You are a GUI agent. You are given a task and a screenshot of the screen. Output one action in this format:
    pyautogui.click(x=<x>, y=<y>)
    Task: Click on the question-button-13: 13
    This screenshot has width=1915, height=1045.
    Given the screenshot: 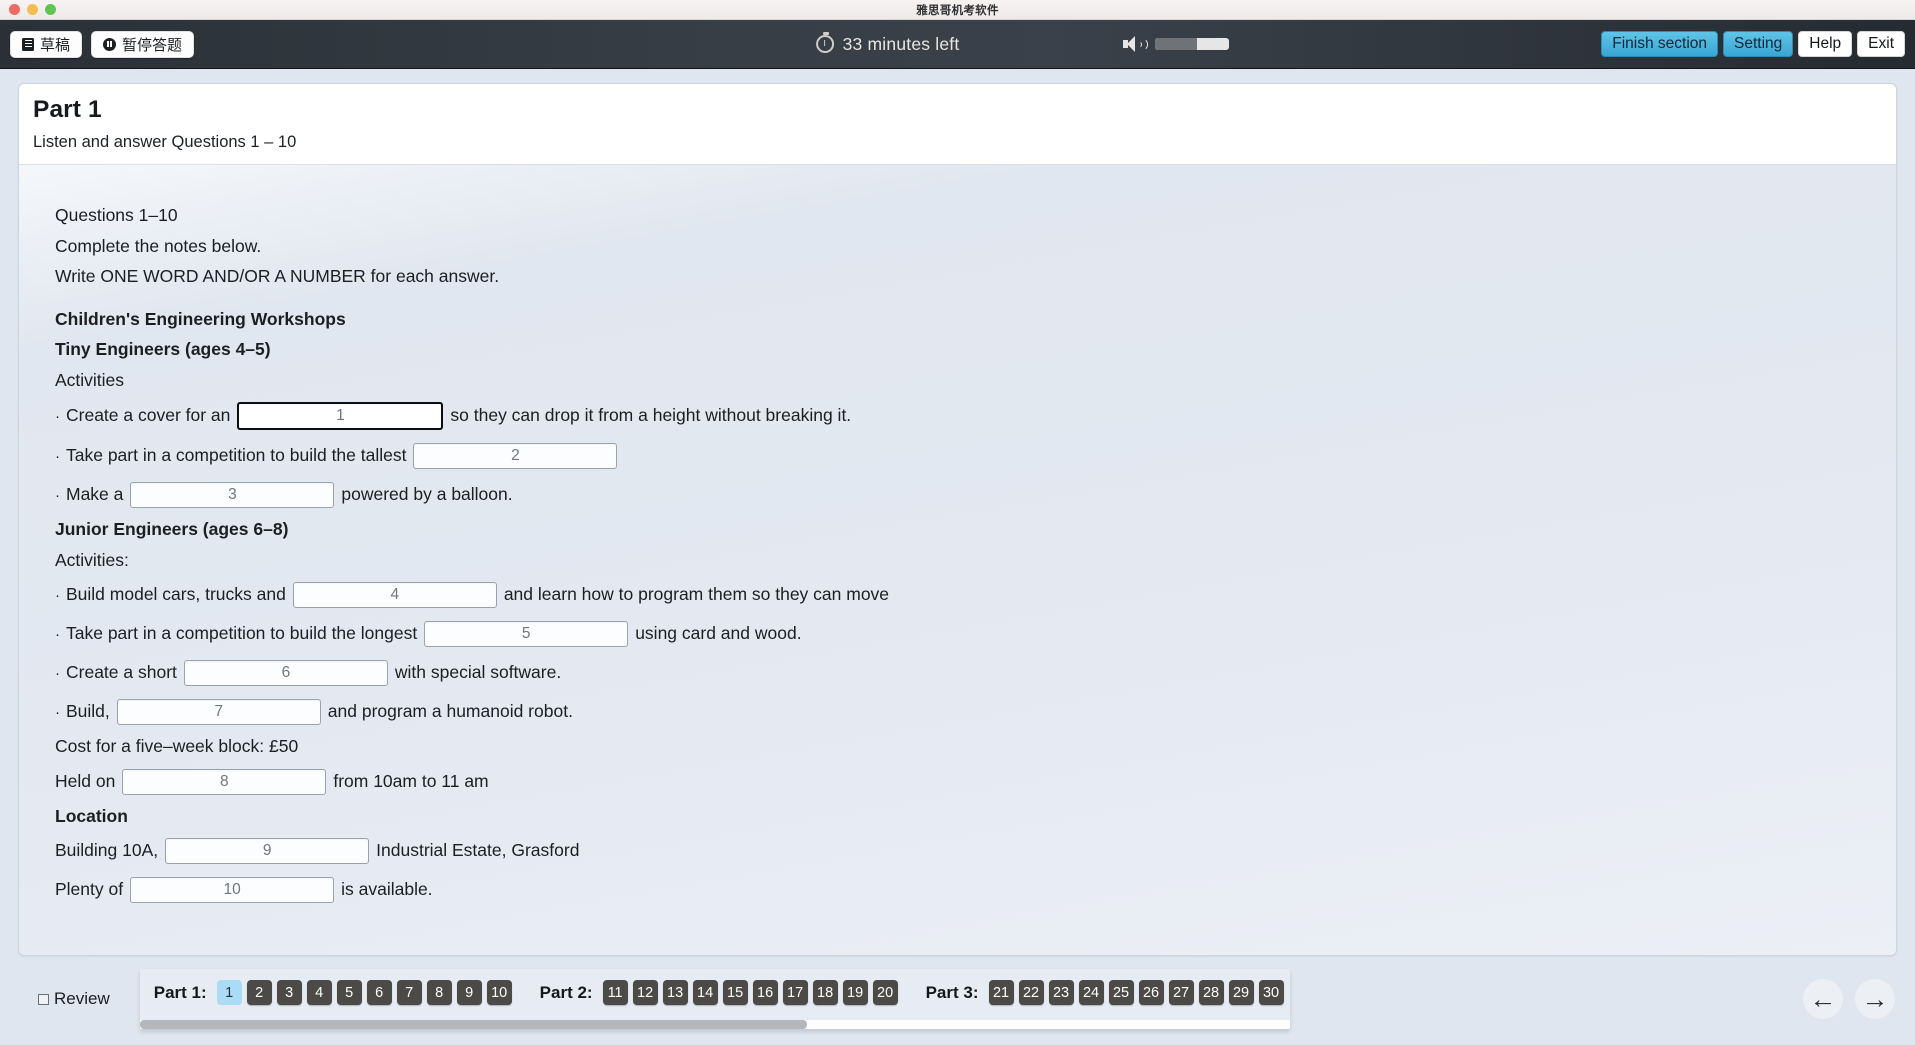 What is the action you would take?
    pyautogui.click(x=675, y=992)
    